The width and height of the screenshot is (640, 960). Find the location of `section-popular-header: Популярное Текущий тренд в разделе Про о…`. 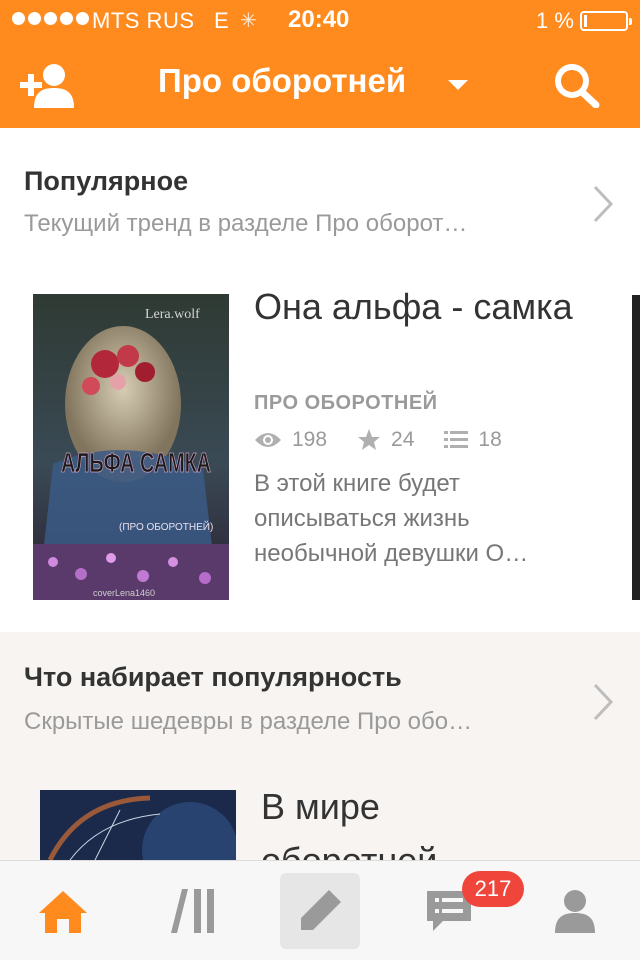

section-popular-header: Популярное Текущий тренд в разделе Про о… is located at coordinates (320, 200).